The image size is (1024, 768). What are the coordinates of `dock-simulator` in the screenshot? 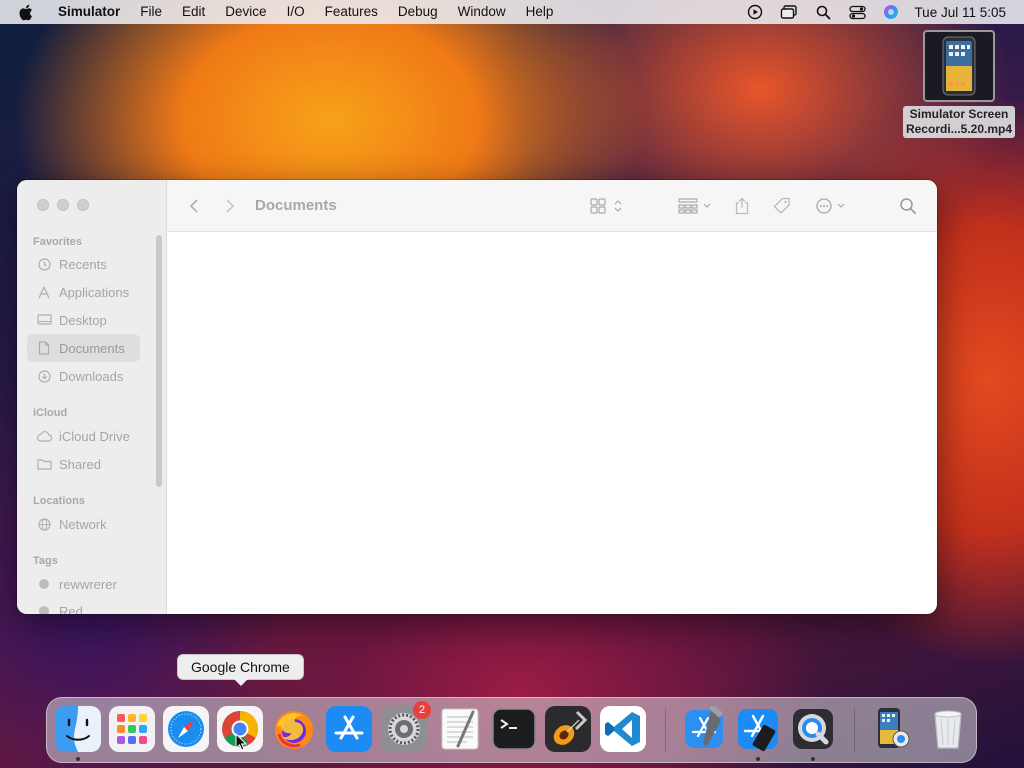 It's located at (758, 729).